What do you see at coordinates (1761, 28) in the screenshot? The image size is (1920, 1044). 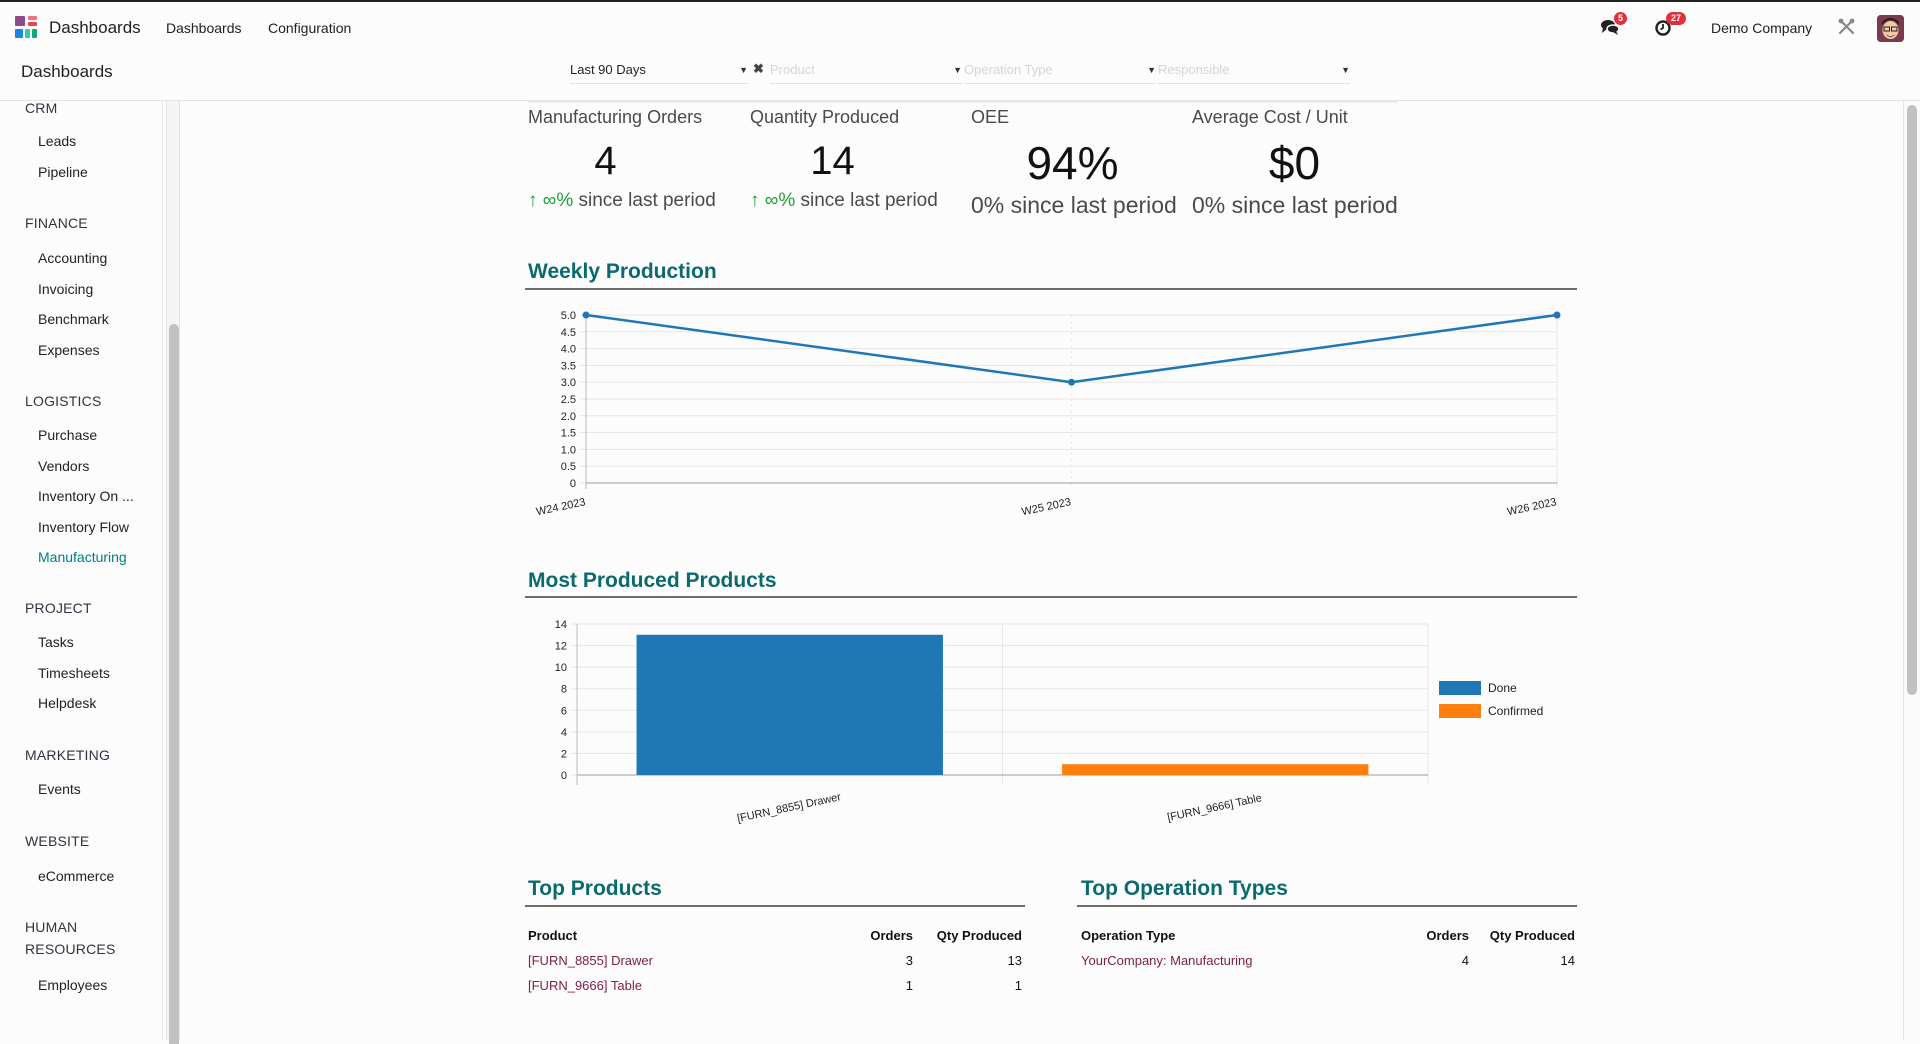 I see `company-switcher: Demo Company` at bounding box center [1761, 28].